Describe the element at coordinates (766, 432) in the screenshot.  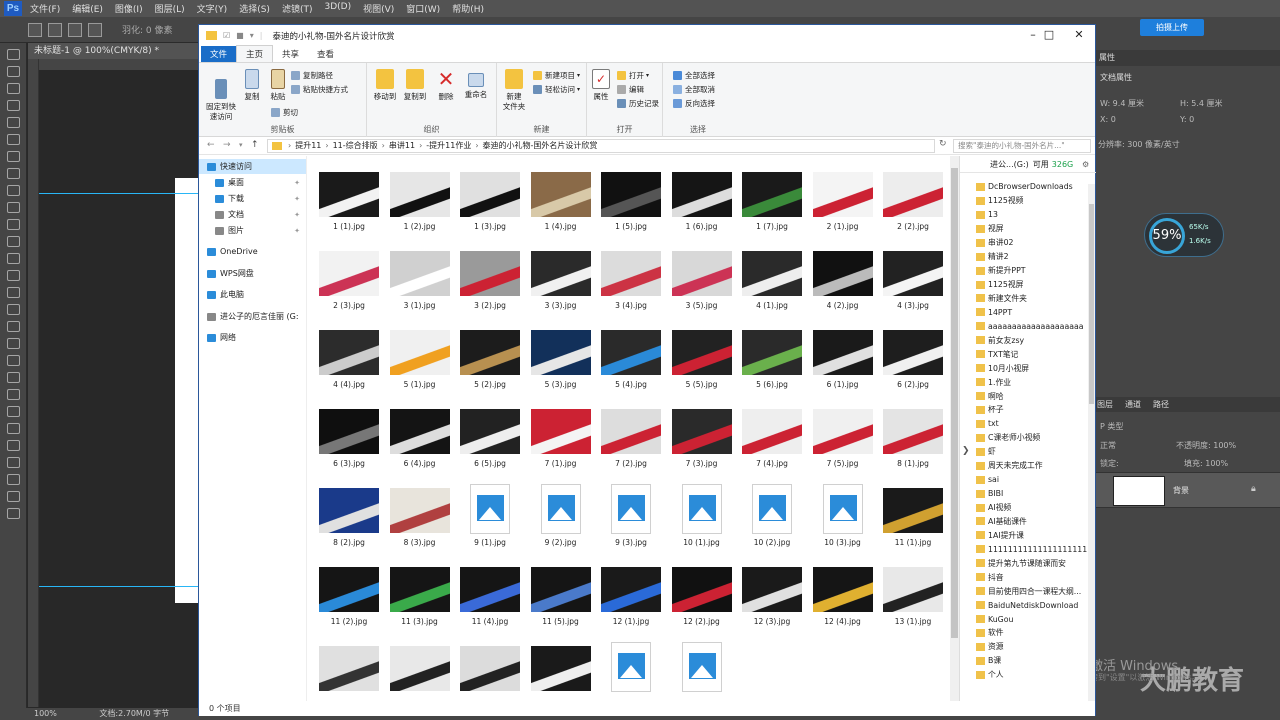
I see `file-item: 7 (4).jpg` at that location.